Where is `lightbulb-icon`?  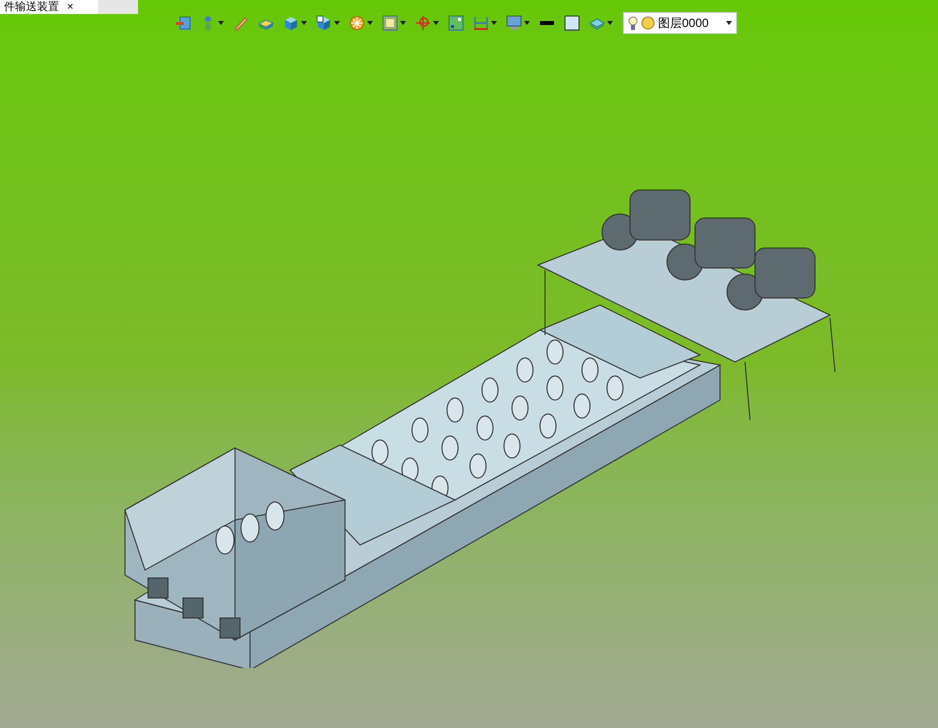
lightbulb-icon is located at coordinates (633, 23).